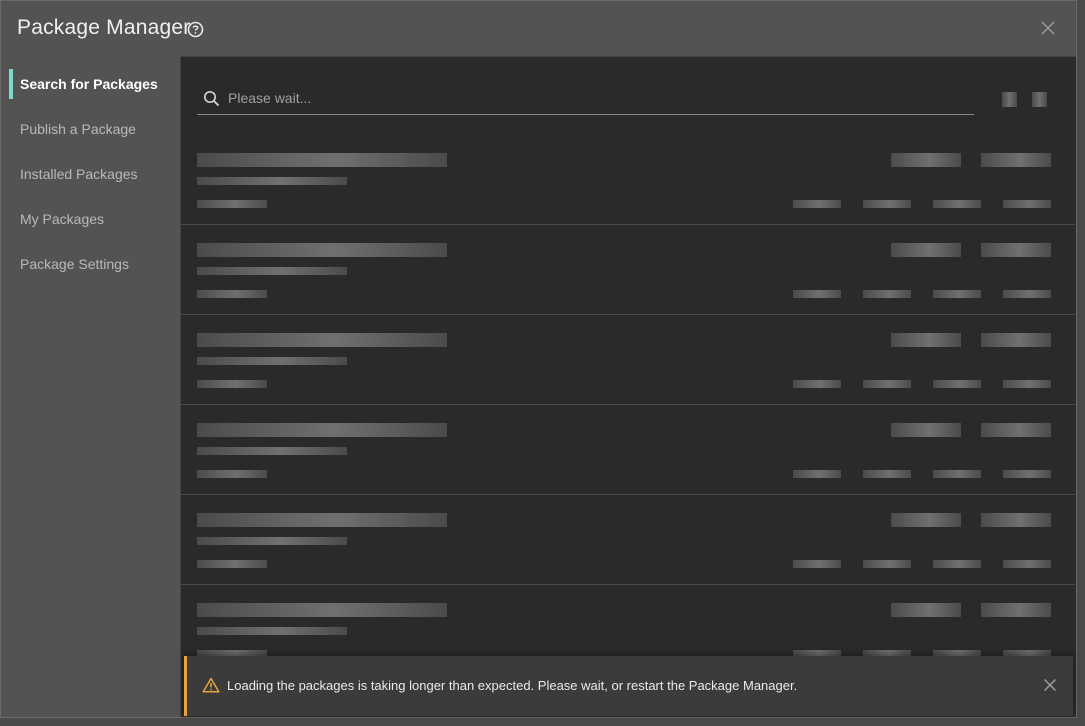 Image resolution: width=1085 pixels, height=726 pixels. I want to click on sidebar-item-publish-a-package: Publish a Package, so click(91, 129).